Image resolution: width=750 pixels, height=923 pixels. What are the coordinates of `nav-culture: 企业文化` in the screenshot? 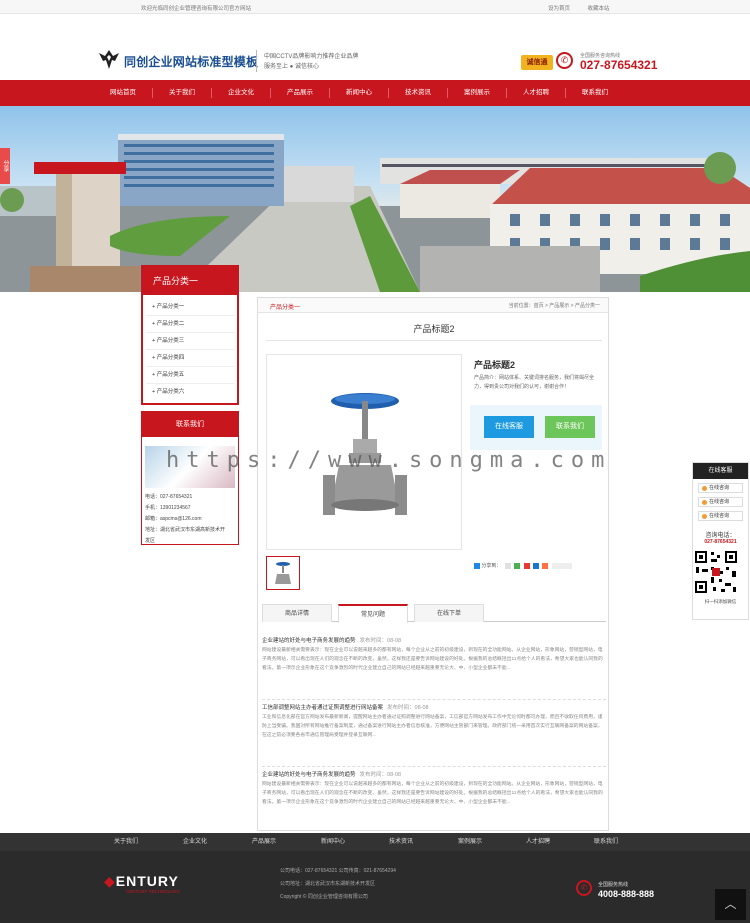 It's located at (241, 93).